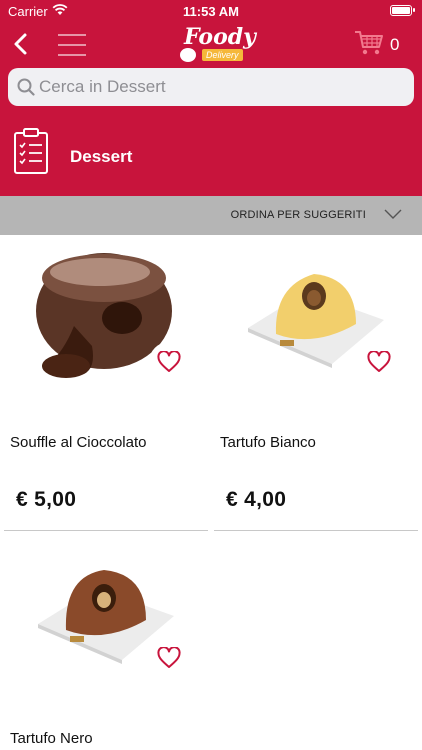 The width and height of the screenshot is (422, 750). Describe the element at coordinates (220, 37) in the screenshot. I see `logo-text: Foody` at that location.